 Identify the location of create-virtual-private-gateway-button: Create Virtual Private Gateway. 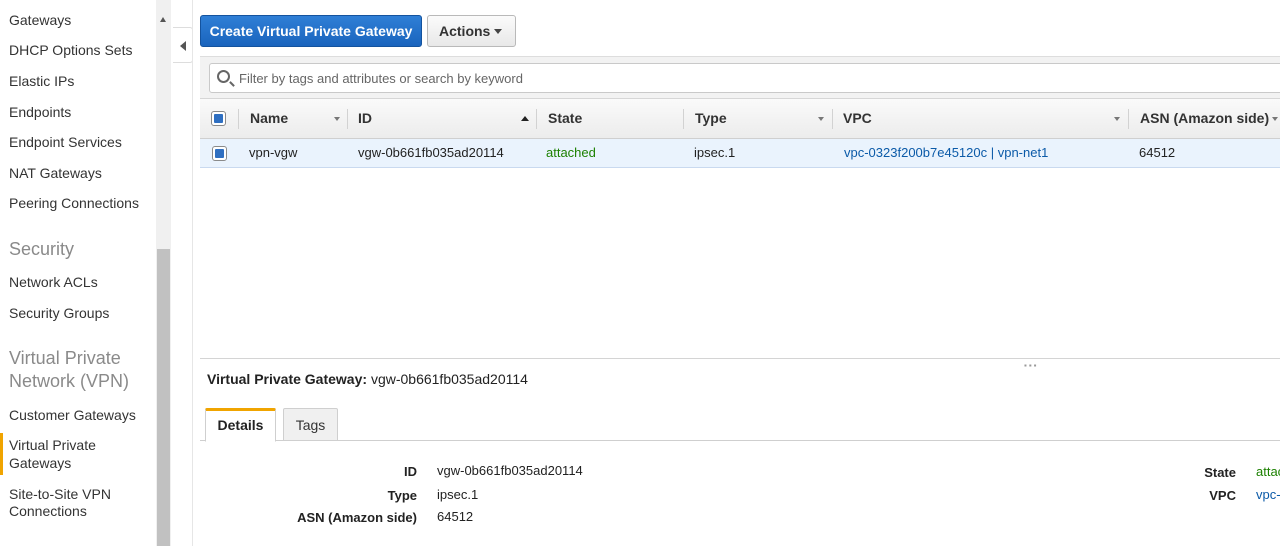
(311, 31).